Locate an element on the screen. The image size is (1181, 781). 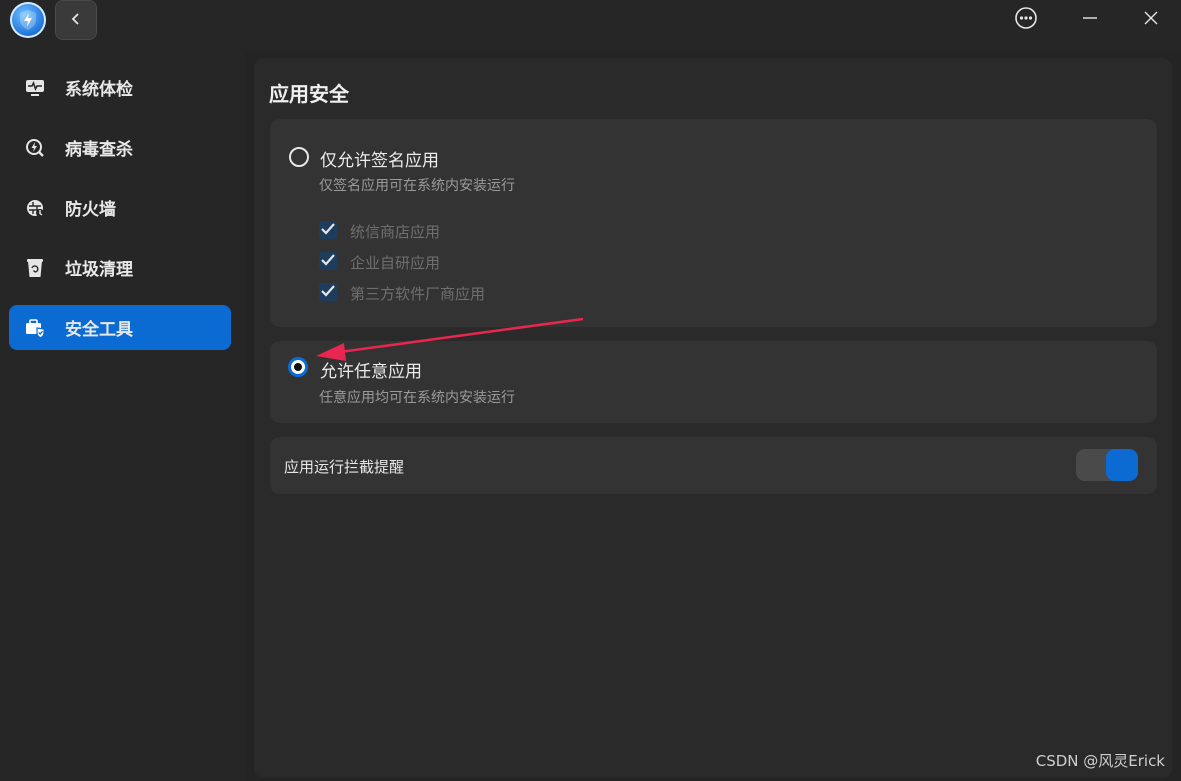
back-button is located at coordinates (76, 20).